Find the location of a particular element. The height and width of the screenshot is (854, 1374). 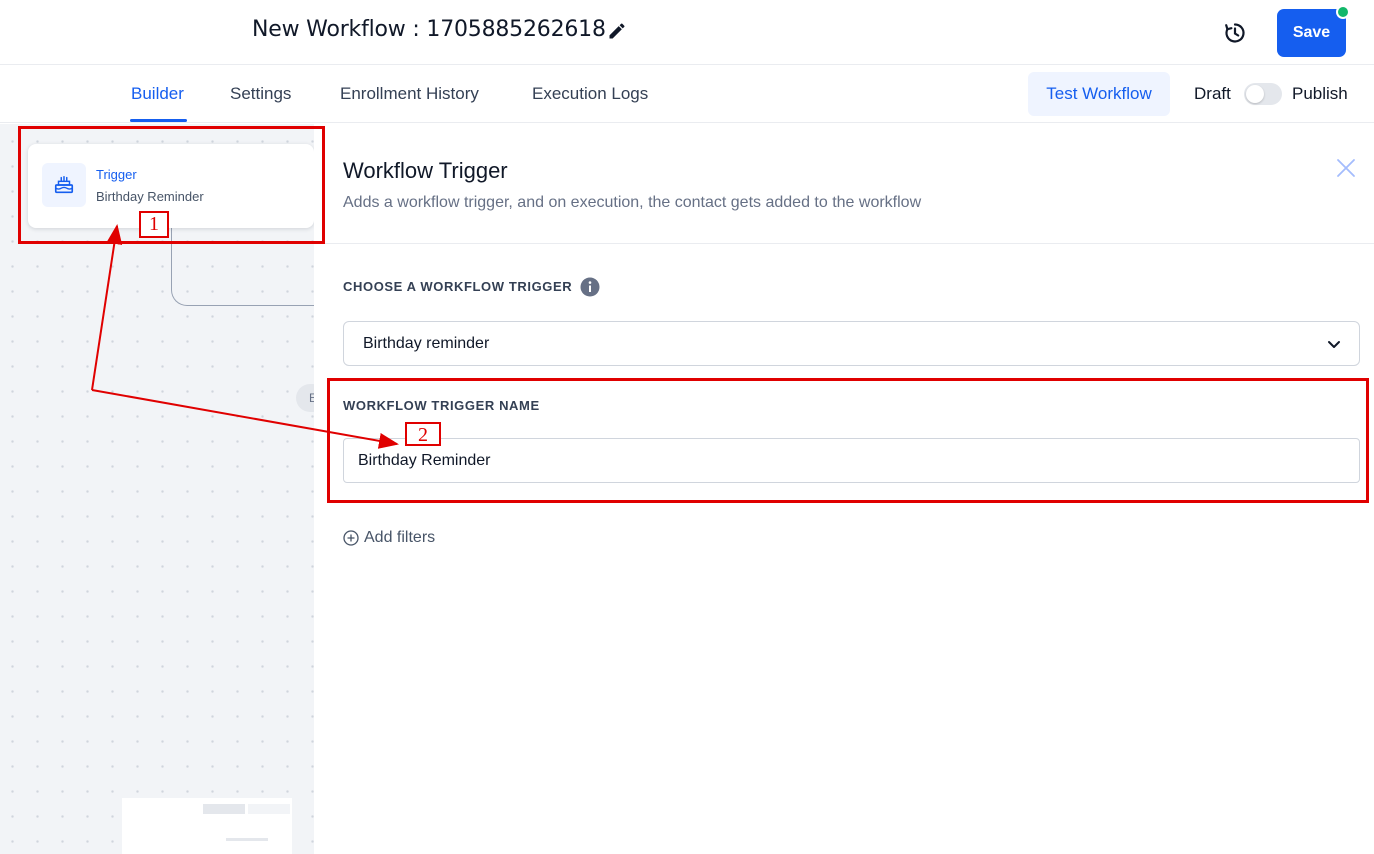

add-filters-link: Add filters is located at coordinates (389, 538).